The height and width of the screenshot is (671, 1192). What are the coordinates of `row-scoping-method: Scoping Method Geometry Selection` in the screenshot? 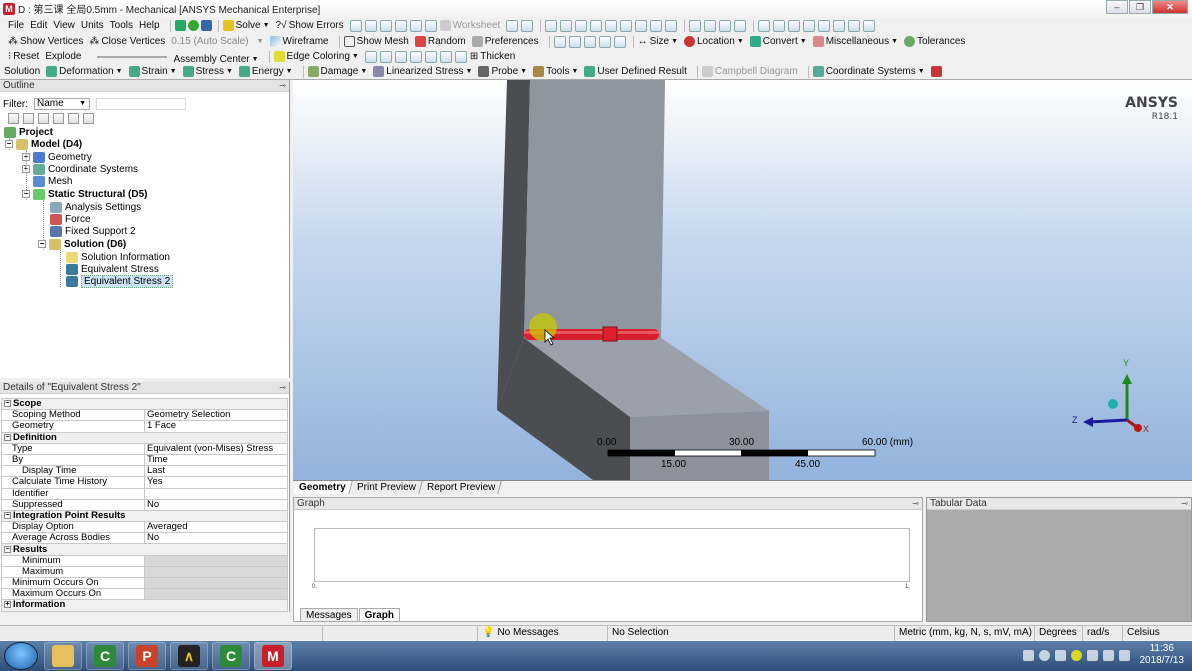 It's located at (144, 415).